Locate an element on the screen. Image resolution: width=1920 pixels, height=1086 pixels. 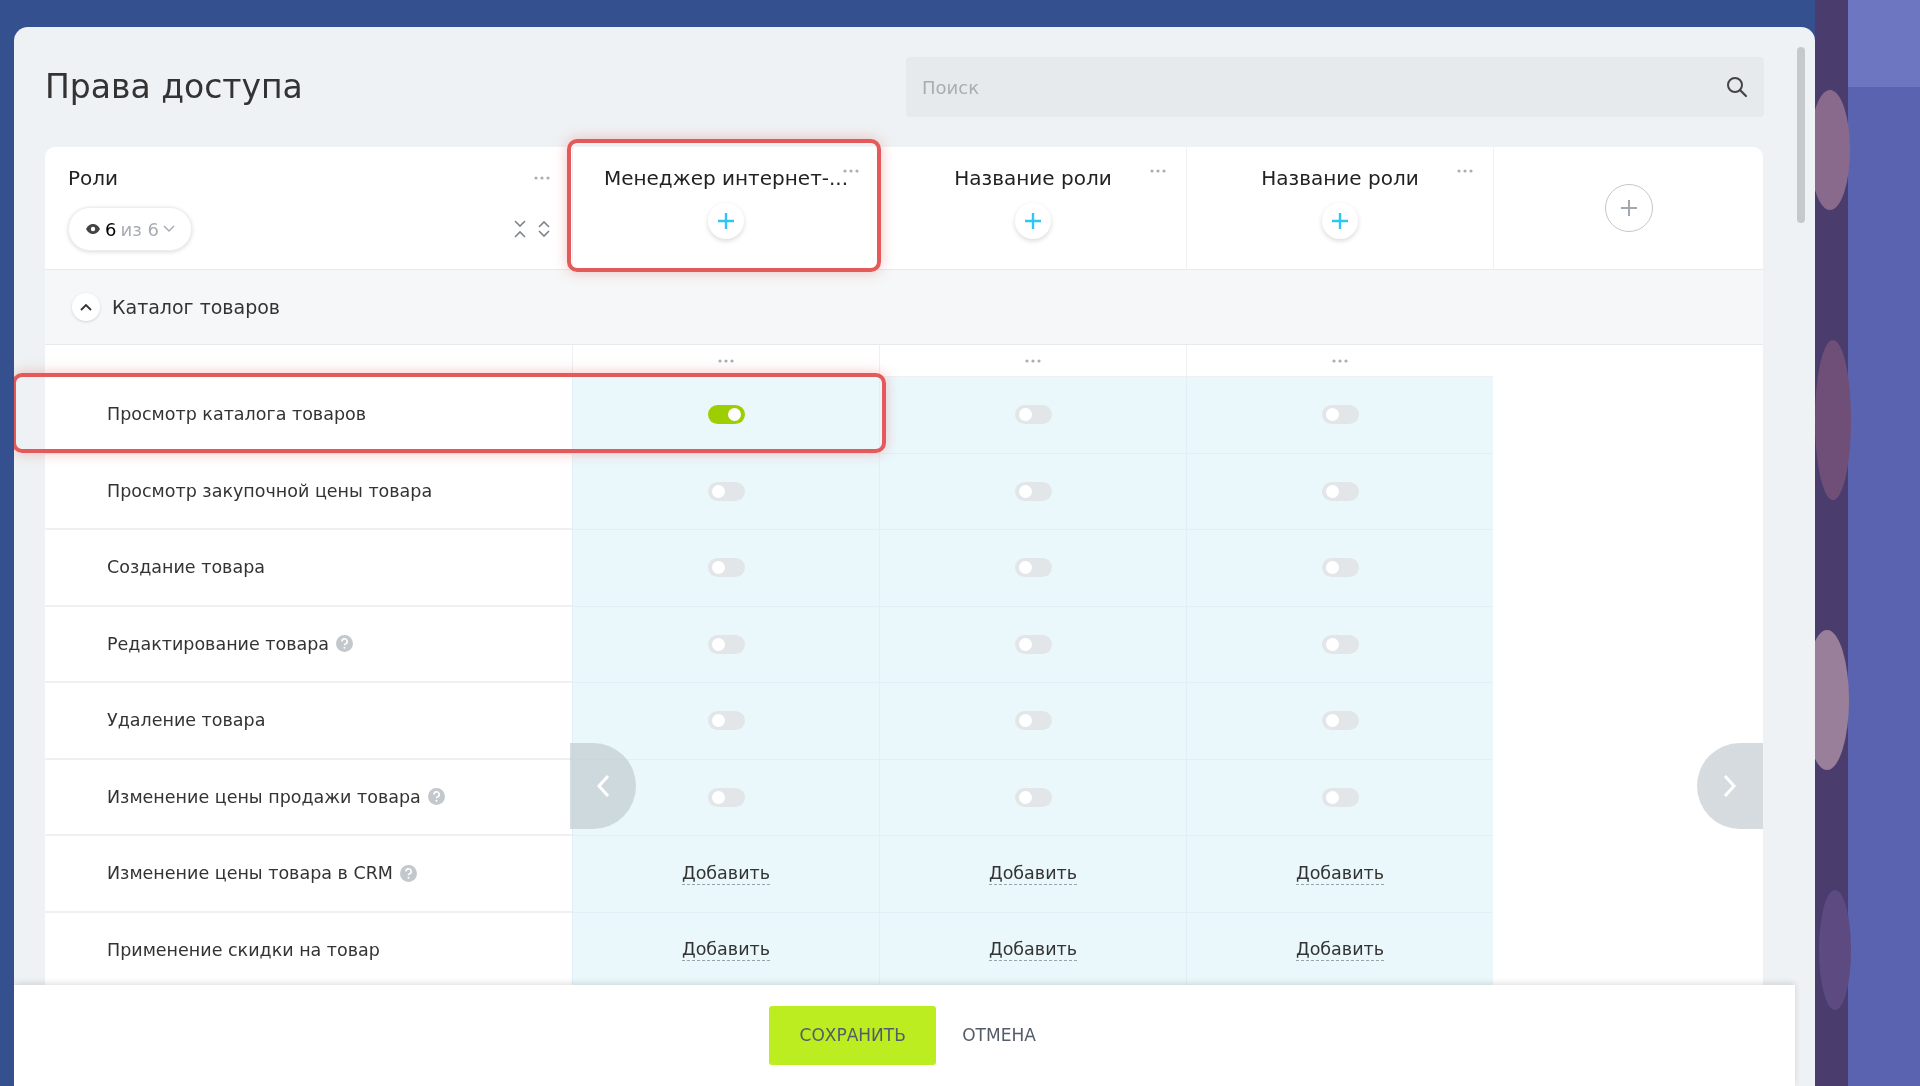
cancel-button: ОТМЕНА is located at coordinates (999, 1035).